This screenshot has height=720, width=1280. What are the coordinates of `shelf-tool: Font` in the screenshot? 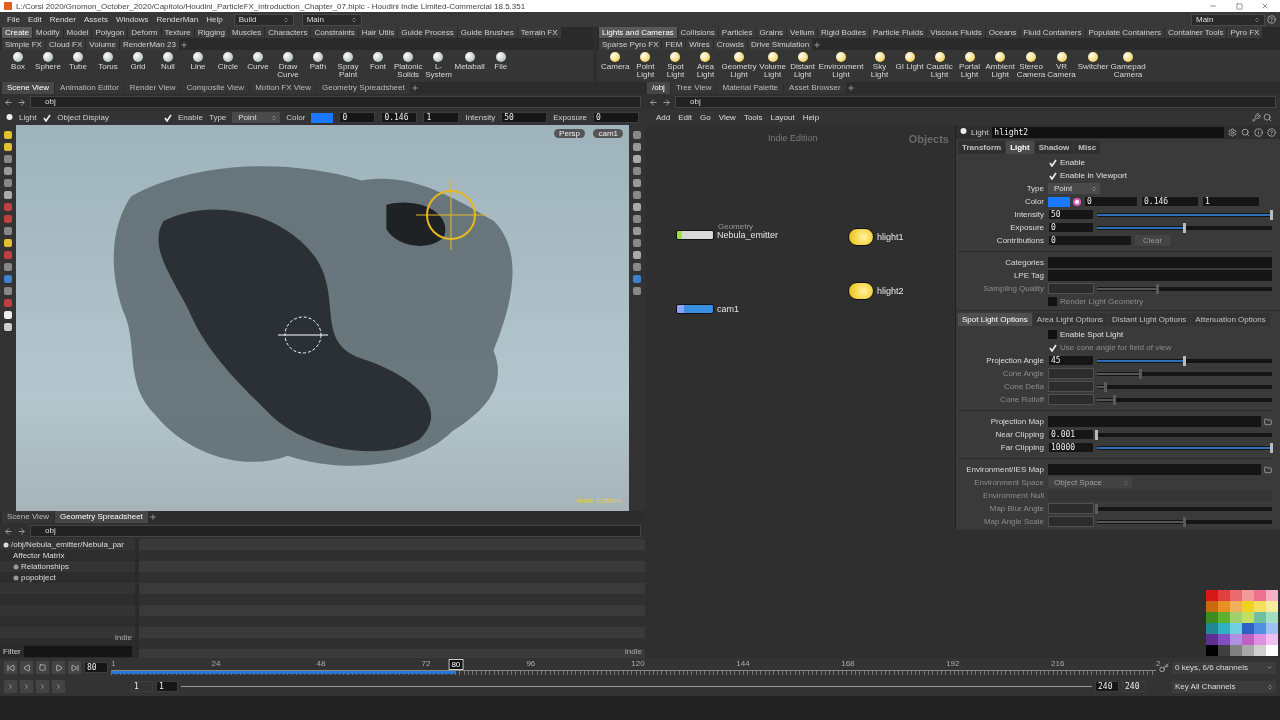 It's located at (378, 61).